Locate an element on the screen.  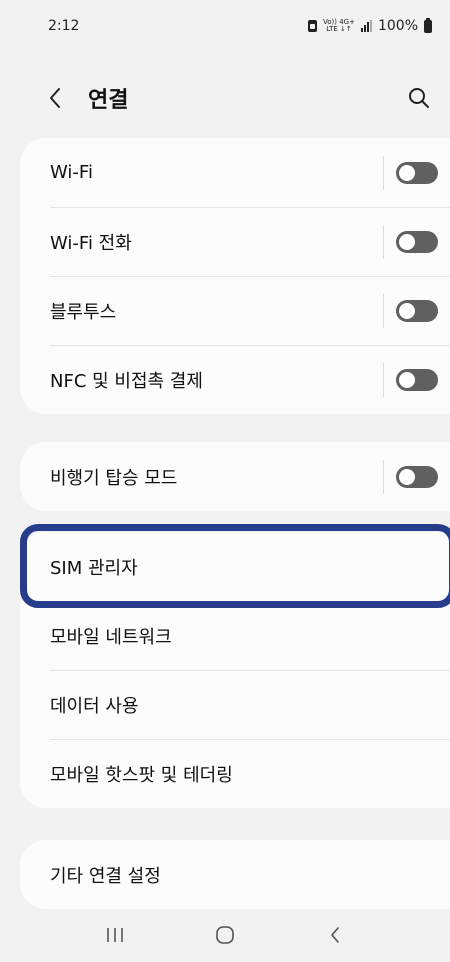
setting-label: 모바일 핫스팟 및 테더링 is located at coordinates (141, 775).